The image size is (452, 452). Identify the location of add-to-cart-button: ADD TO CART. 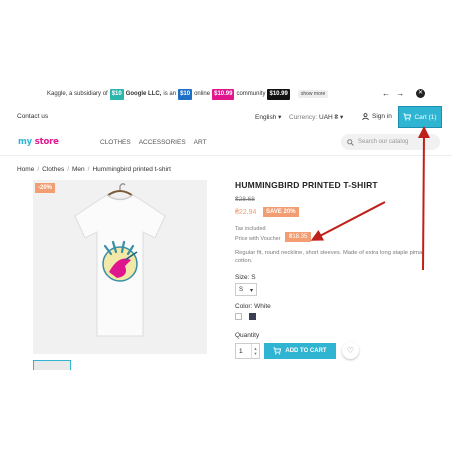
(300, 351).